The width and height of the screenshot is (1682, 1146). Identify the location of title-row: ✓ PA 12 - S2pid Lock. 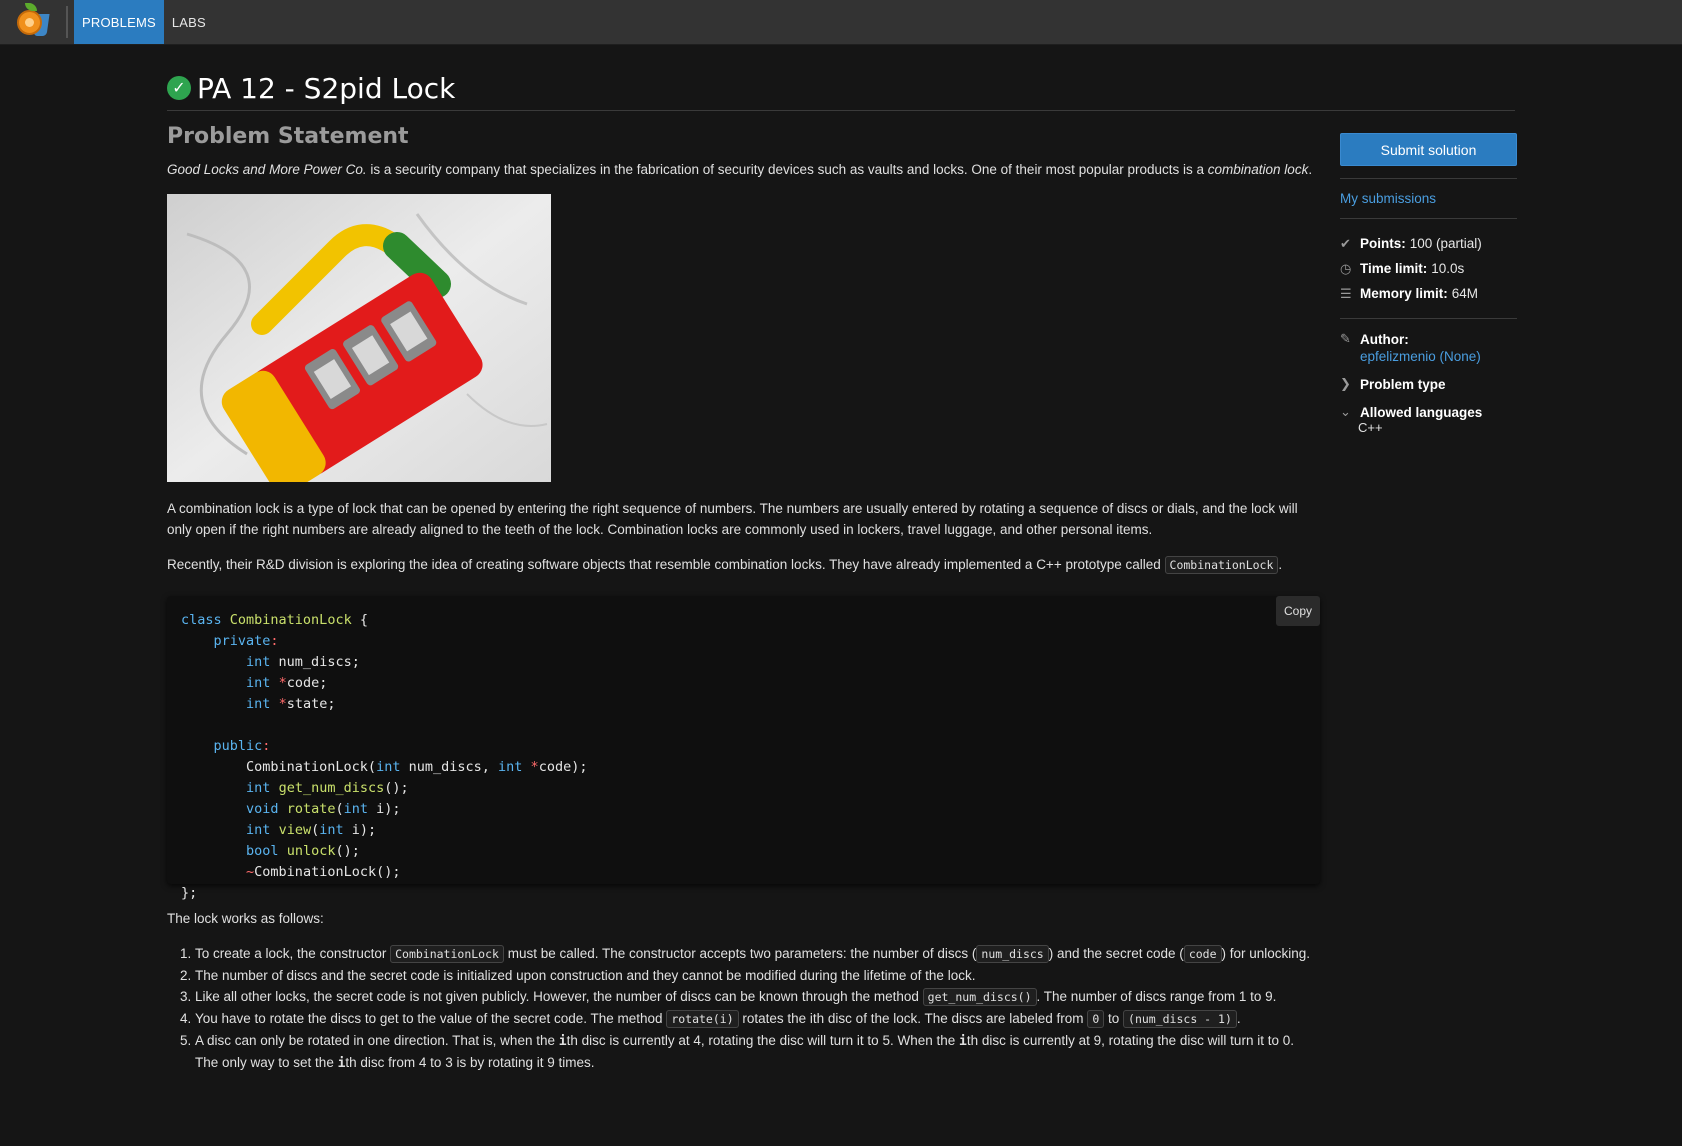
(743, 88).